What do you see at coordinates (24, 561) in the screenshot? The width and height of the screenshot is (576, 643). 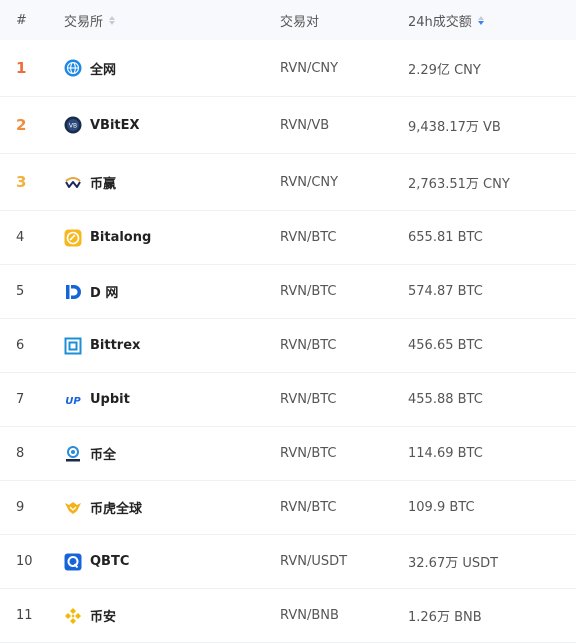 I see `rank-number: 10` at bounding box center [24, 561].